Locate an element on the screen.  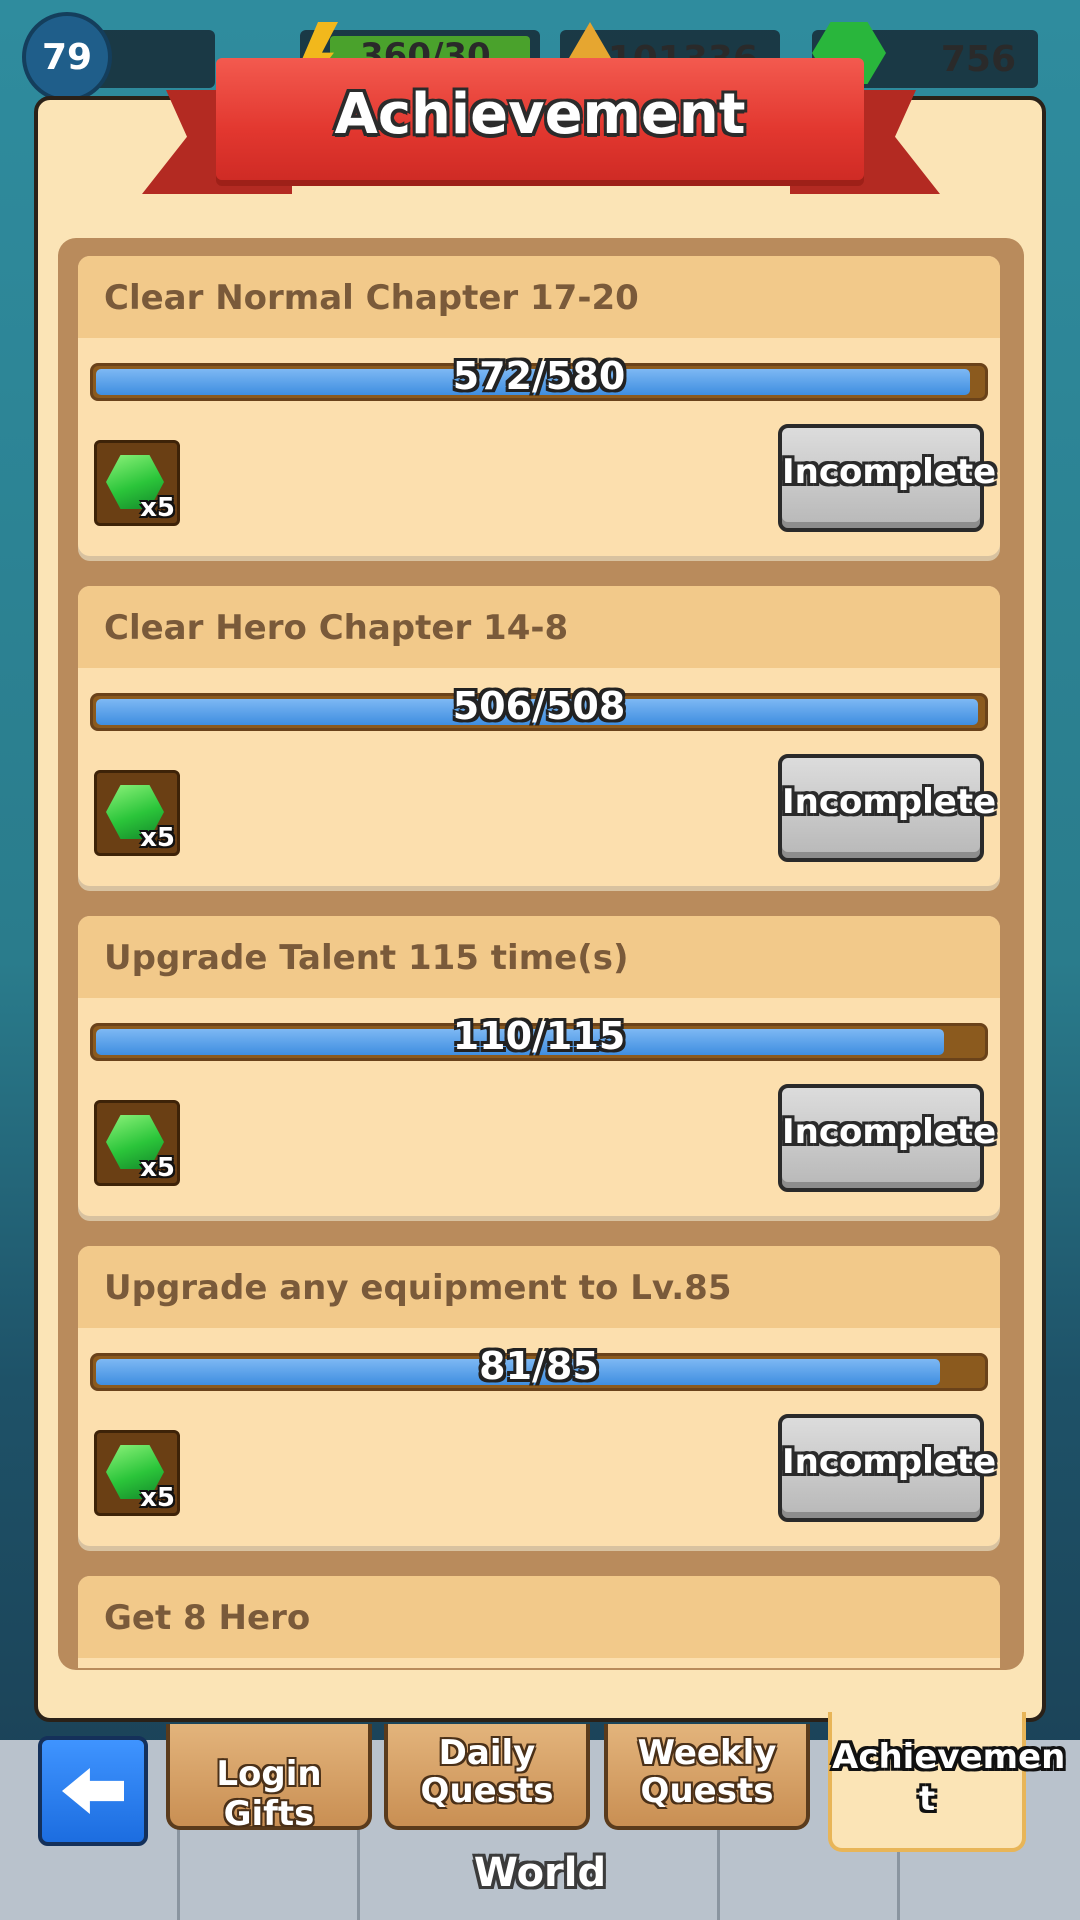
player-level-badge: 79 is located at coordinates (67, 57).